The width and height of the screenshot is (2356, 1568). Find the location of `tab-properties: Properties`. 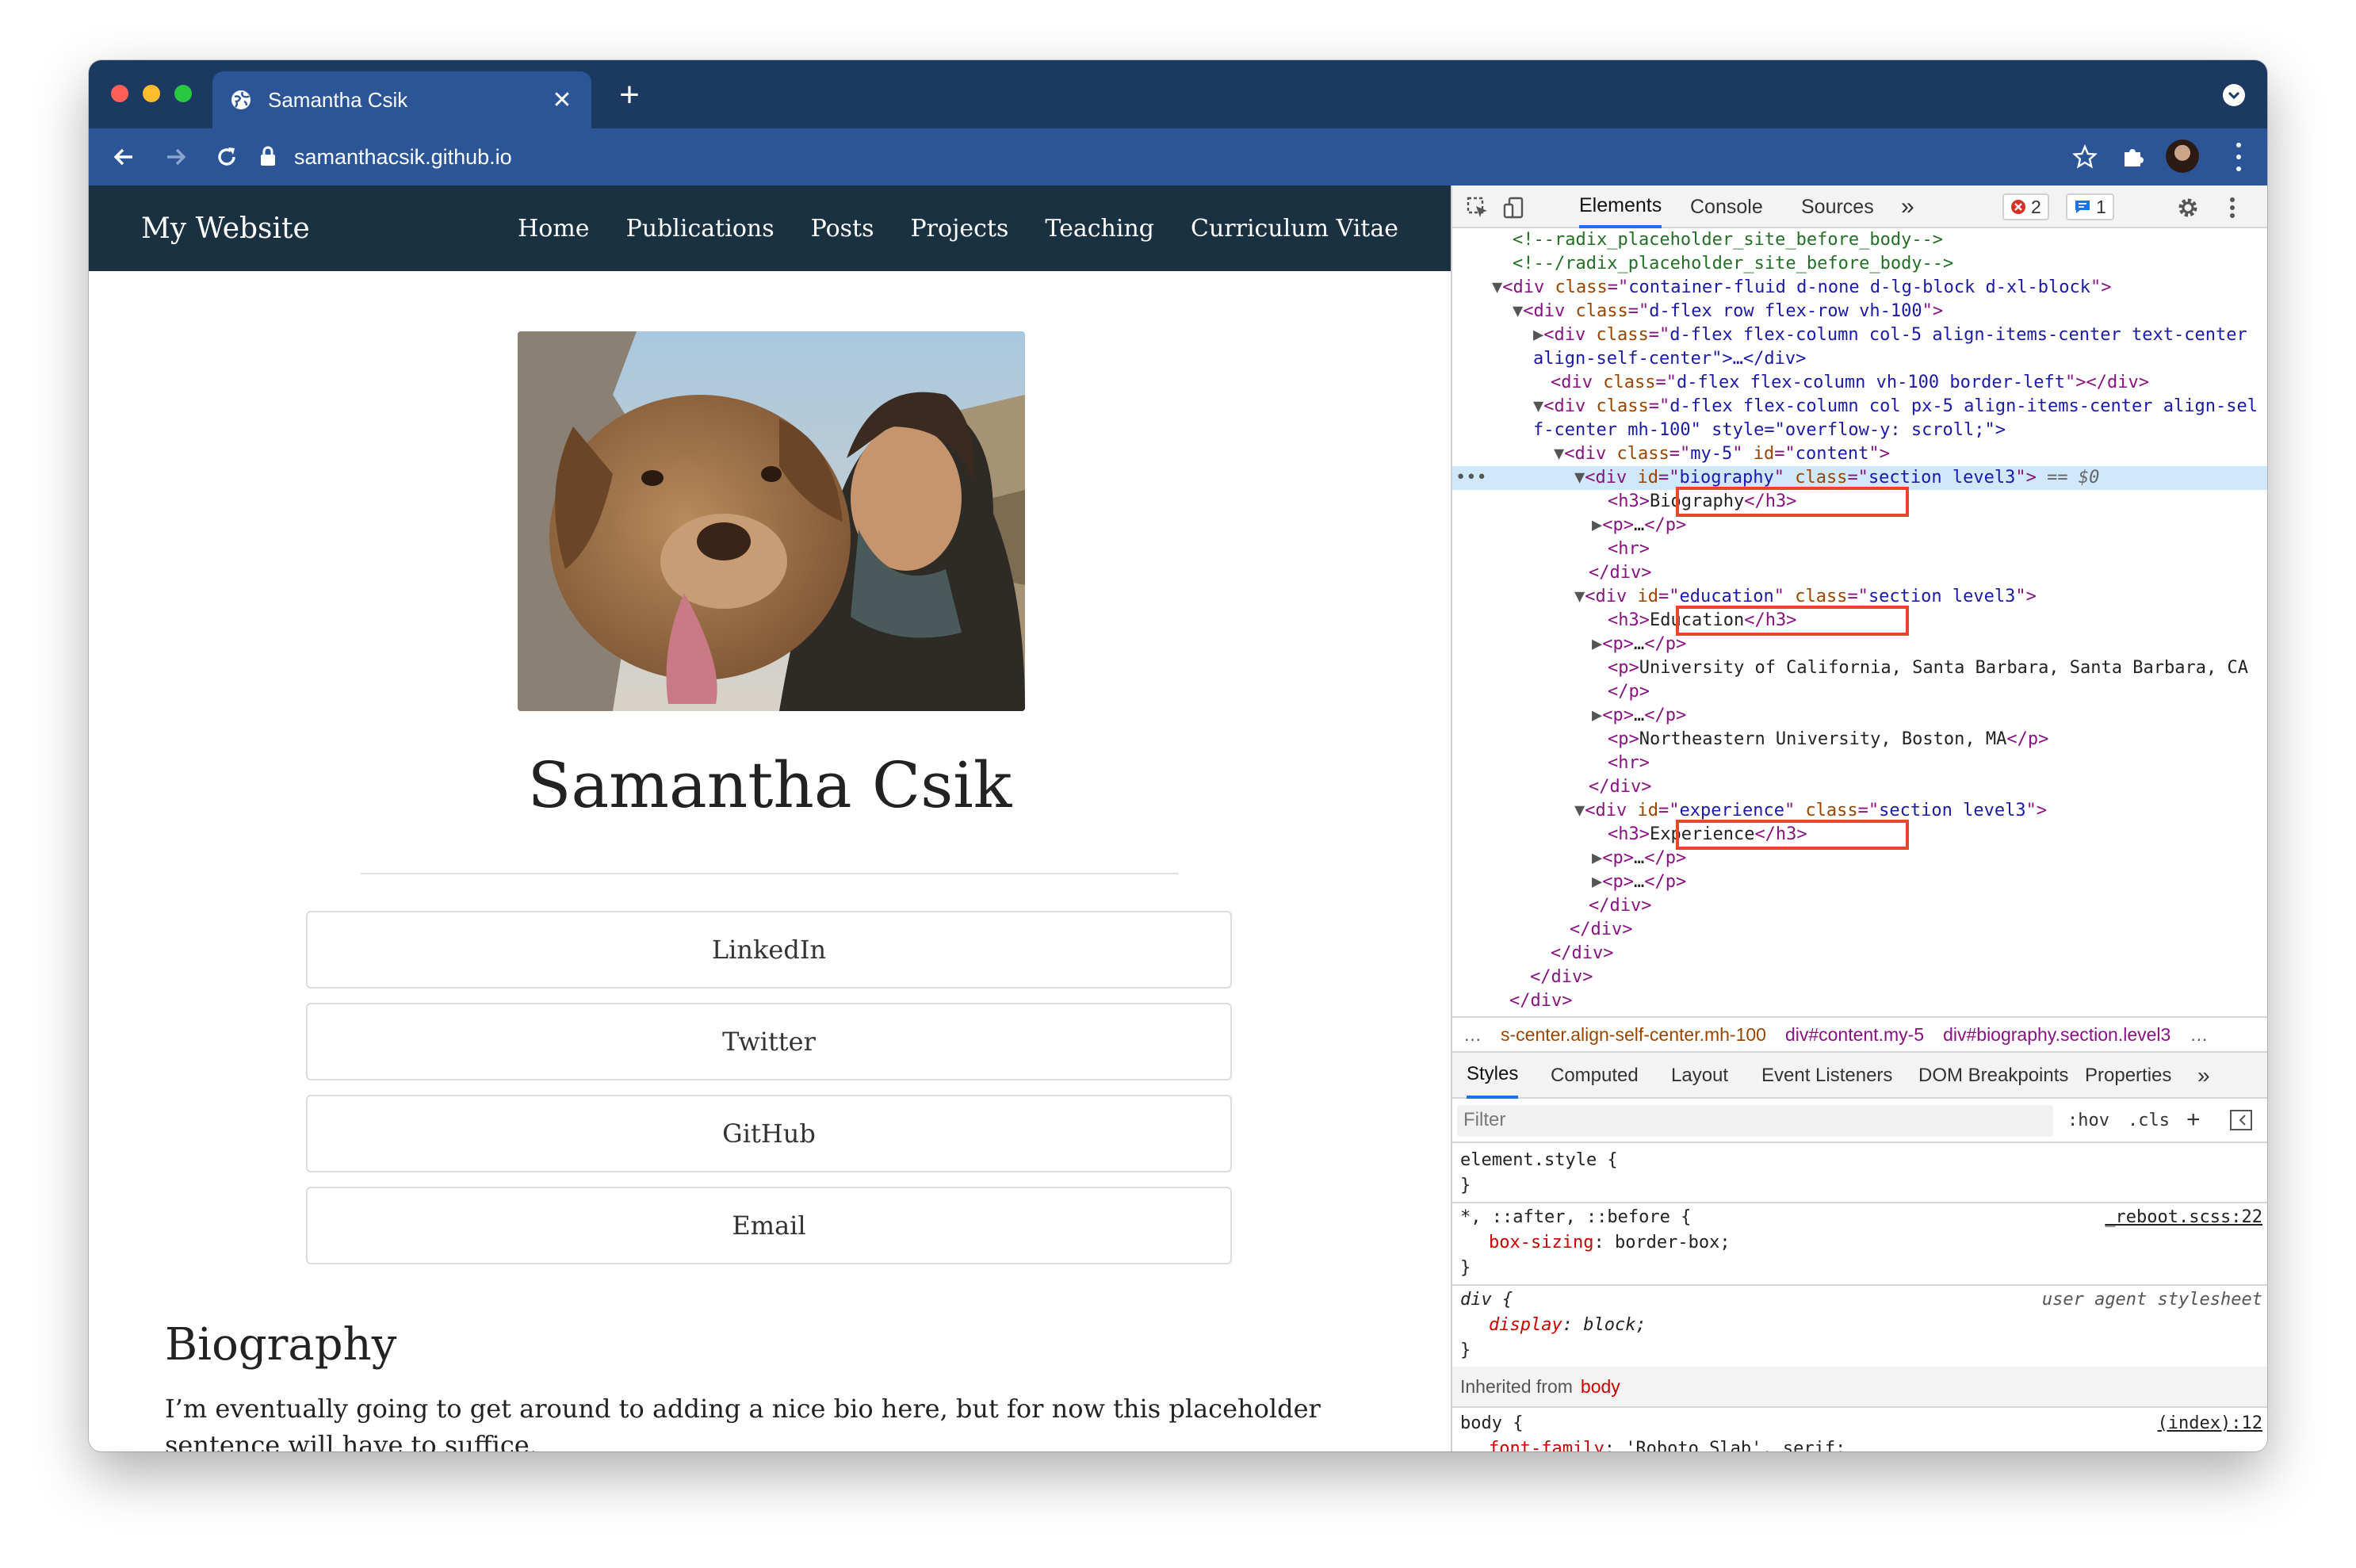

tab-properties: Properties is located at coordinates (2128, 1076).